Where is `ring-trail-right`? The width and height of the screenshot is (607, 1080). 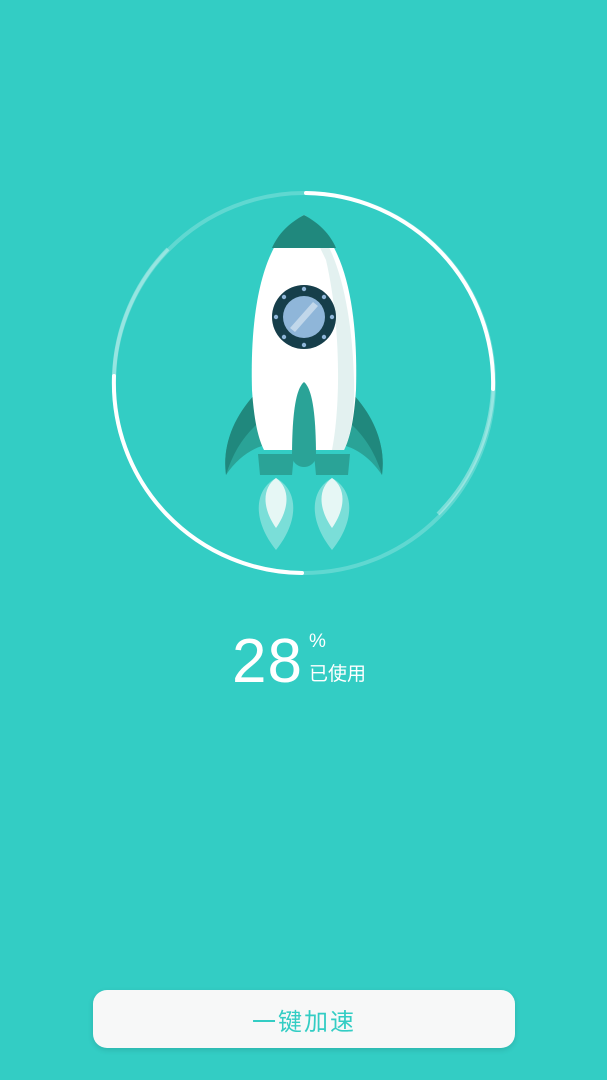 ring-trail-right is located at coordinates (465, 452).